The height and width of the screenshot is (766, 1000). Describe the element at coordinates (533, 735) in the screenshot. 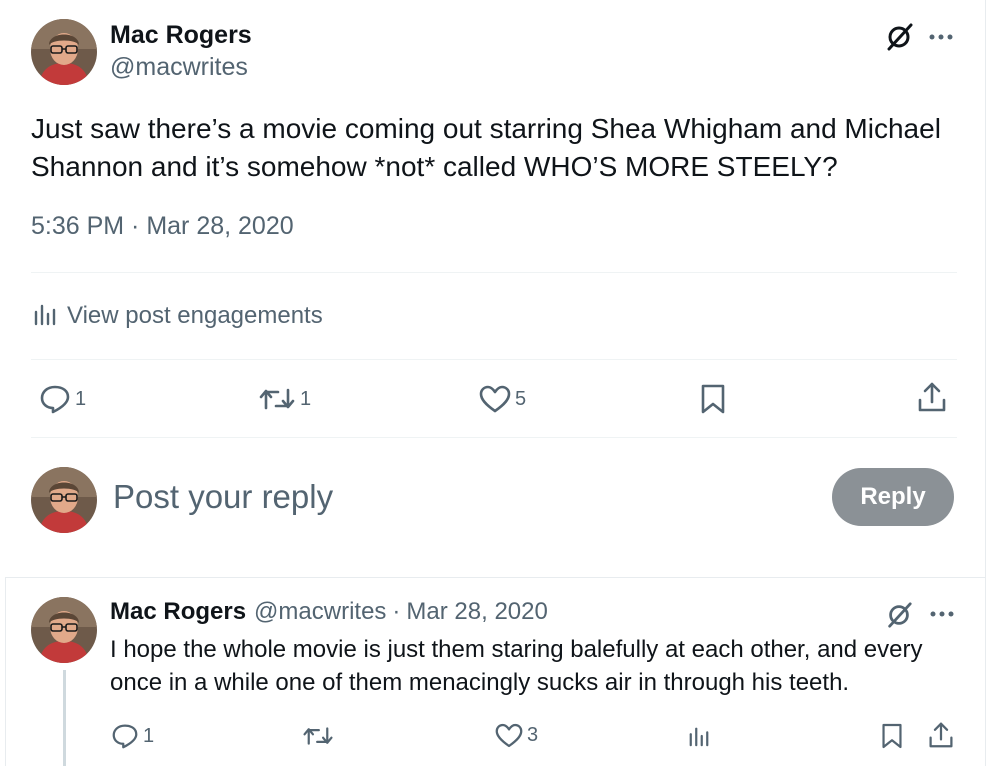

I see `like-count: 3` at that location.